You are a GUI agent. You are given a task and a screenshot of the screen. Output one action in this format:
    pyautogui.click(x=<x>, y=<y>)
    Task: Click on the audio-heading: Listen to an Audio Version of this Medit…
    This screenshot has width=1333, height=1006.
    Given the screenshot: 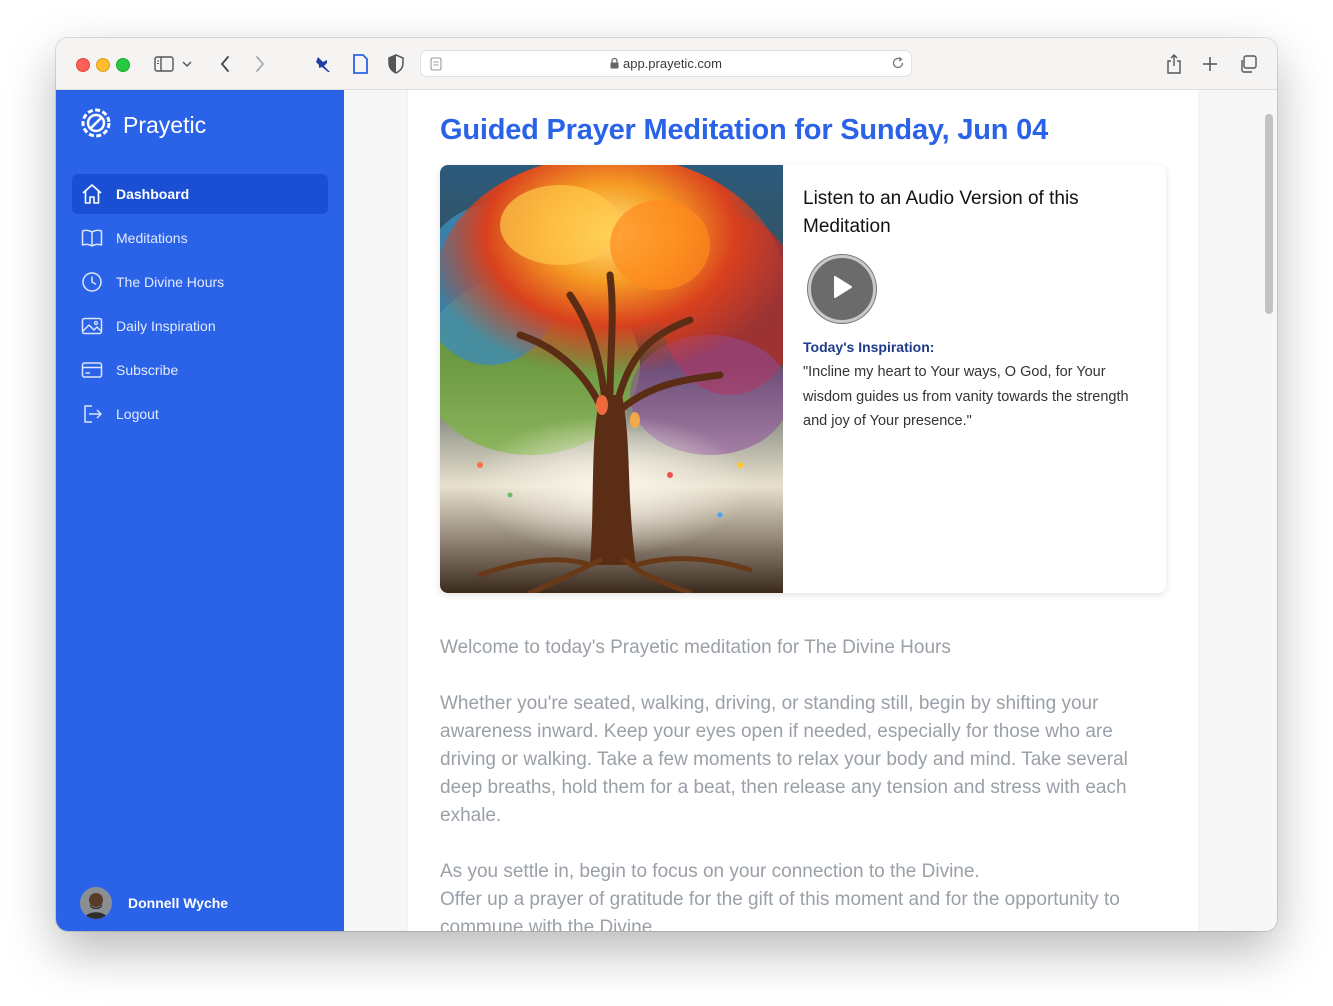 What is the action you would take?
    pyautogui.click(x=941, y=212)
    